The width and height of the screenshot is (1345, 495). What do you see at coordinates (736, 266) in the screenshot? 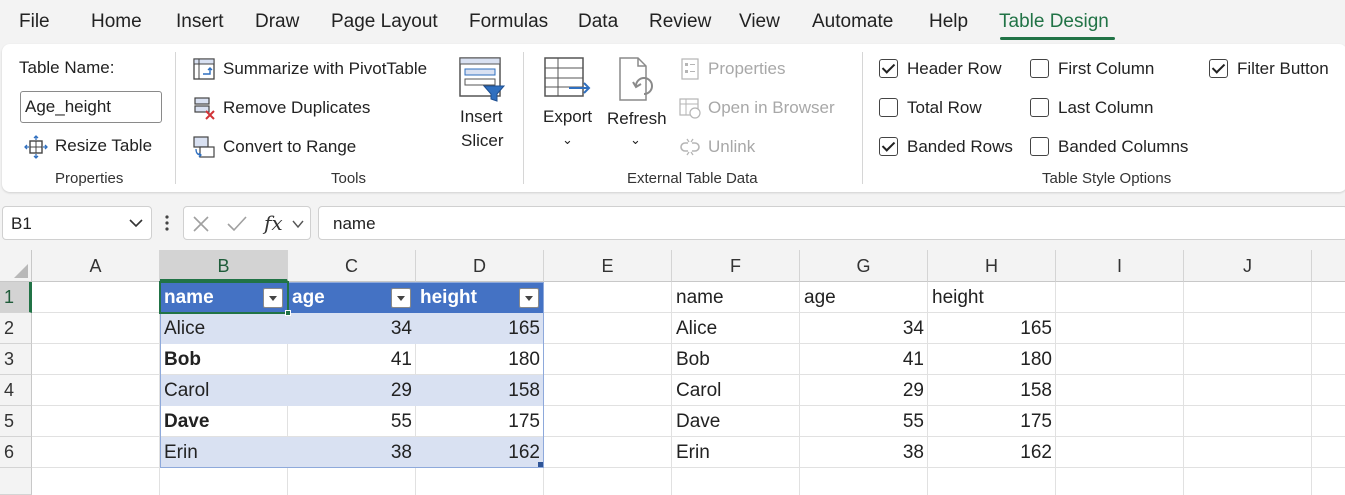
I see `column-header-f: F` at bounding box center [736, 266].